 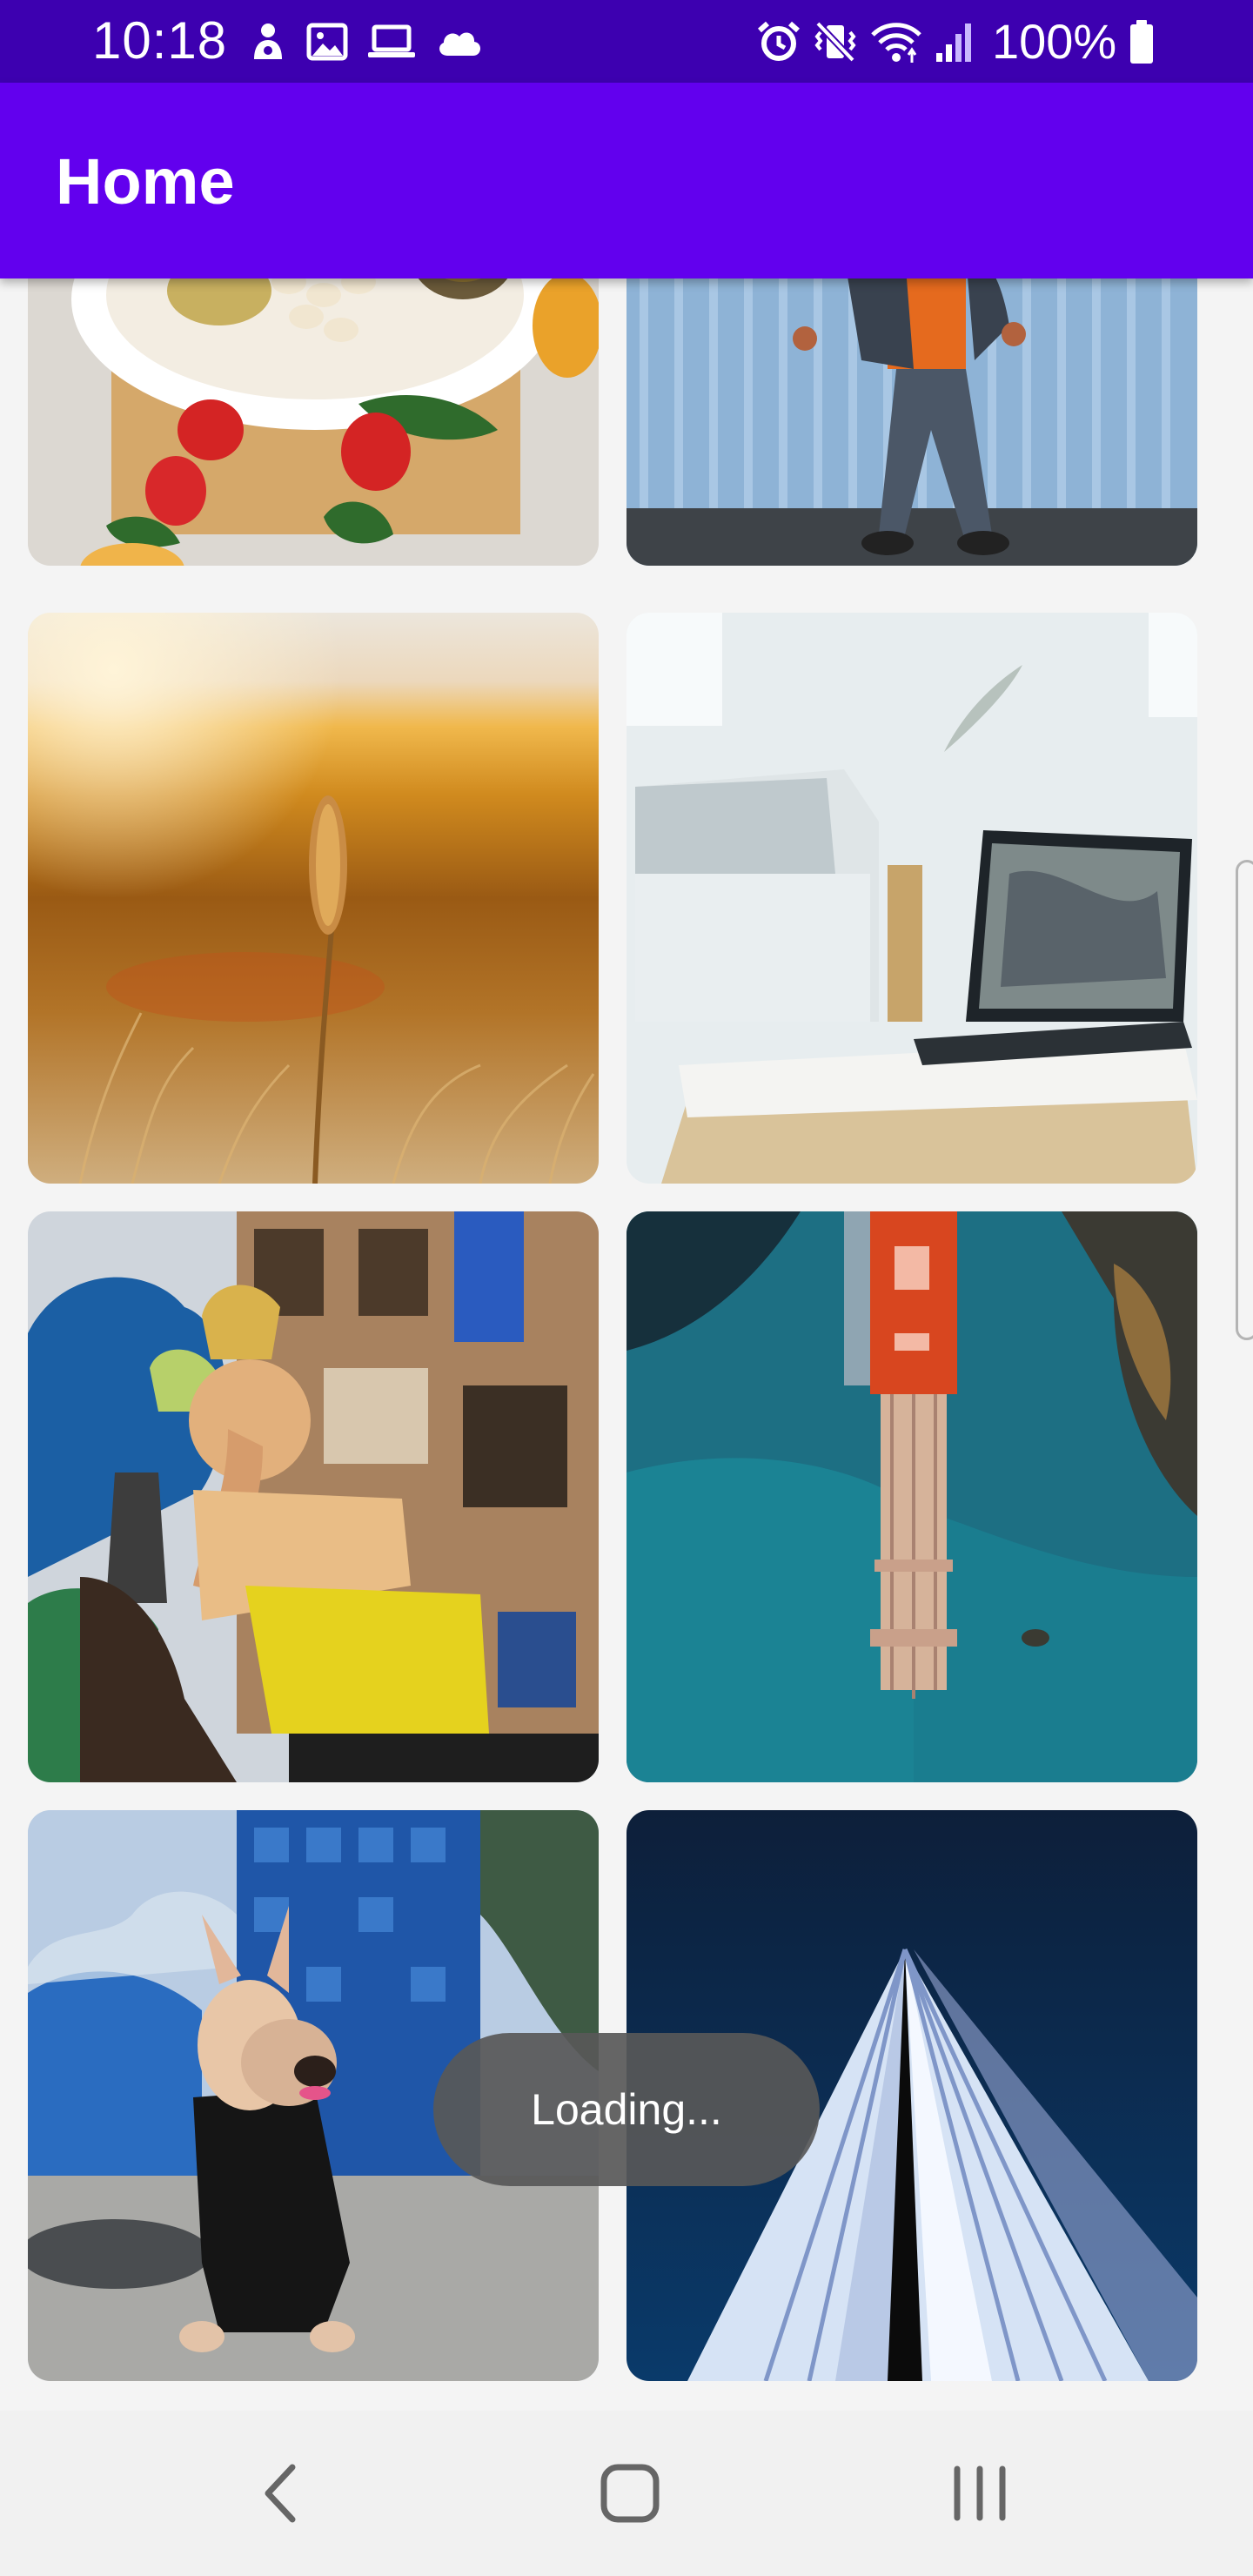 I want to click on home-button, so click(x=630, y=2493).